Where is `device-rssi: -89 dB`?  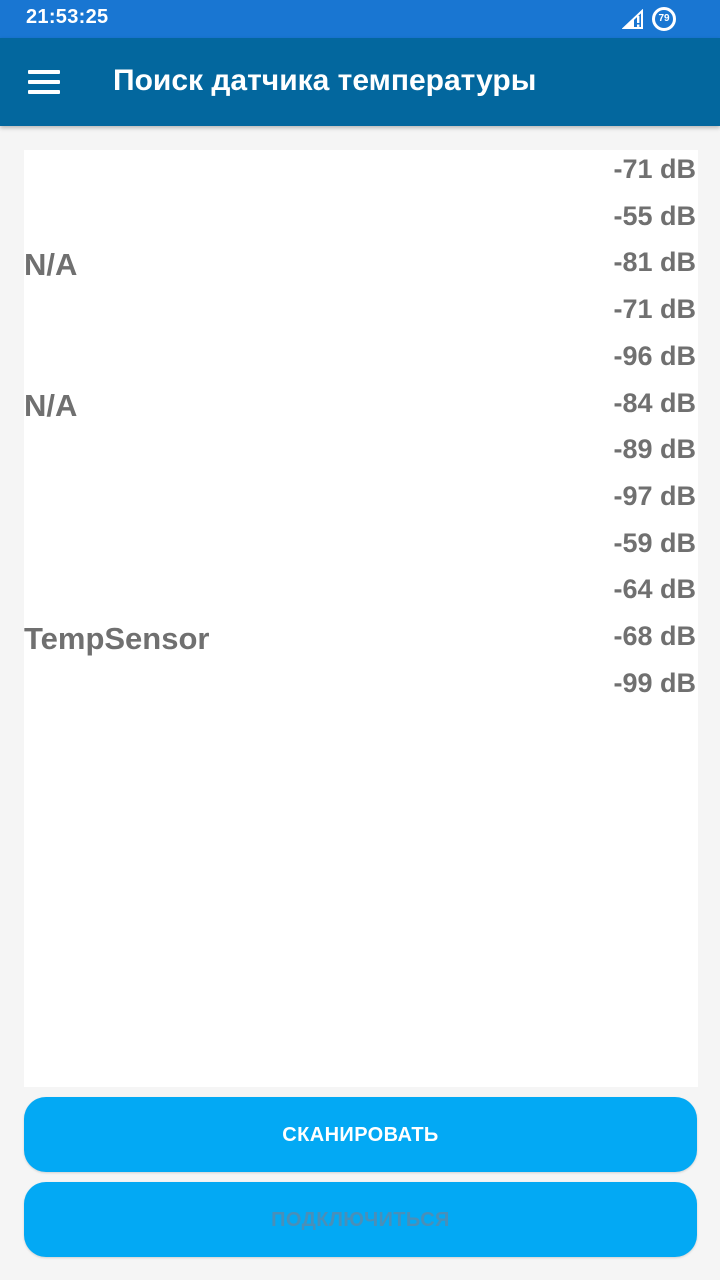
device-rssi: -89 dB is located at coordinates (654, 449).